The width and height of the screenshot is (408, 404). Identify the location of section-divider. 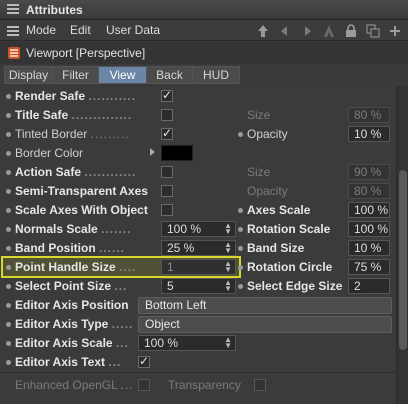
(198, 372).